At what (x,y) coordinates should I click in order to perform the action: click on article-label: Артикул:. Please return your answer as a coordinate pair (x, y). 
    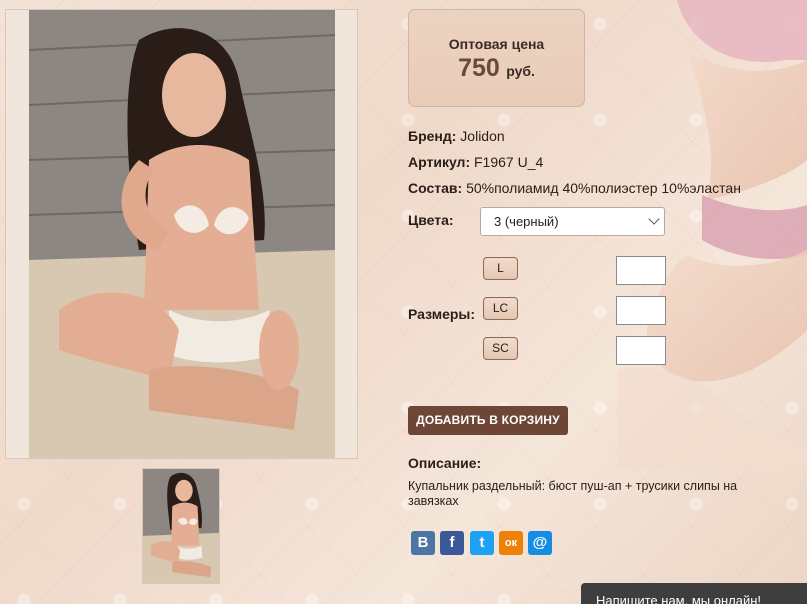
    Looking at the image, I should click on (439, 162).